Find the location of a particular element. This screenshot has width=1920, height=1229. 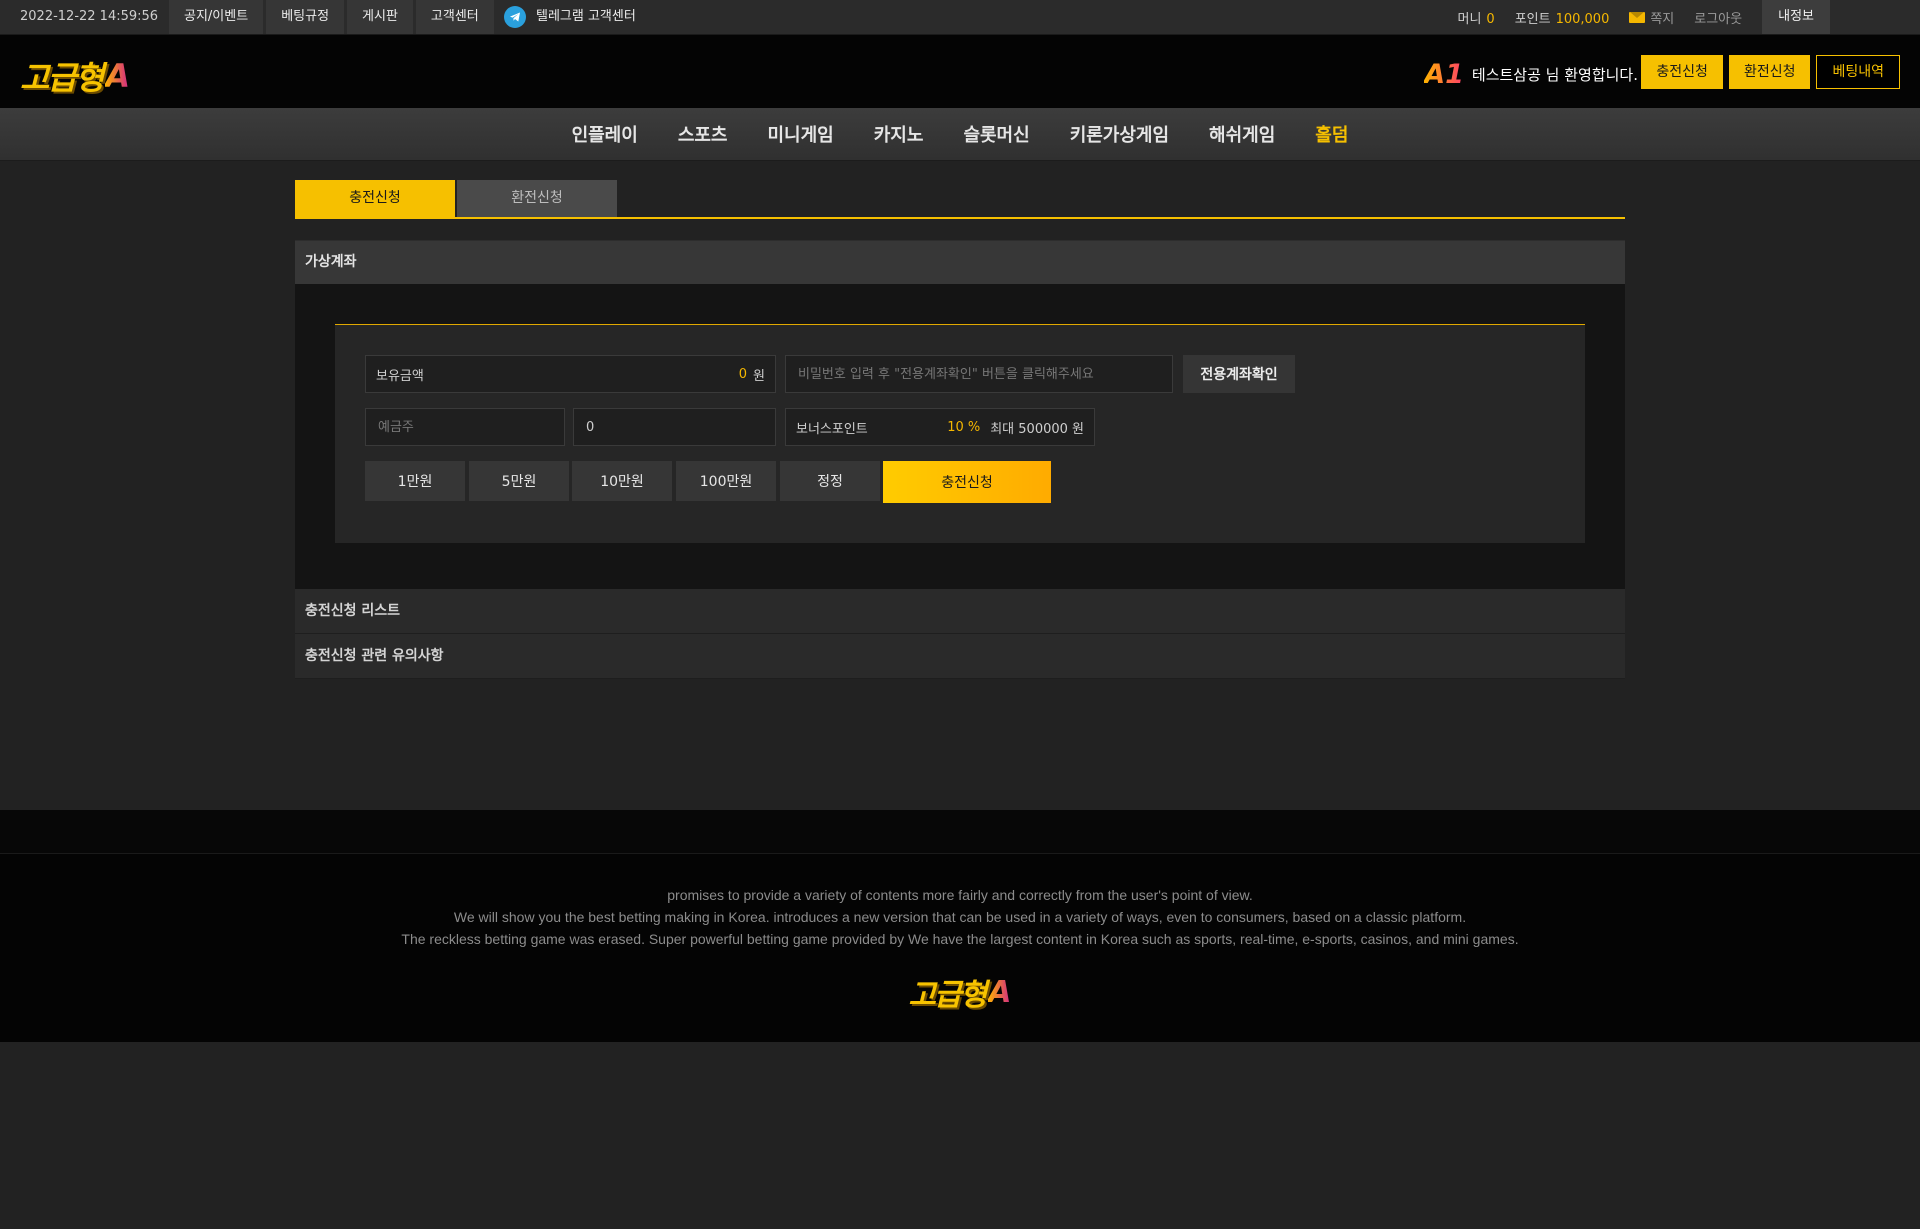

deposit-form: 보유금액 0 원 전용계좌확인 보너스포인트 10 % 최대 5 is located at coordinates (960, 433).